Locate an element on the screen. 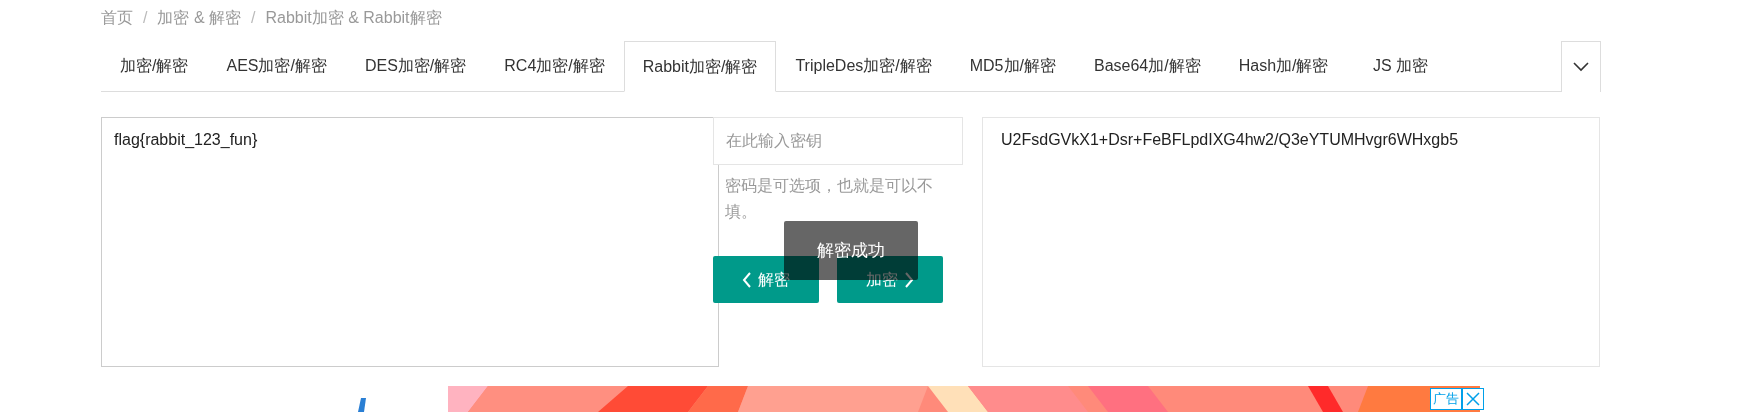  ad-label: 广告 is located at coordinates (1446, 399).